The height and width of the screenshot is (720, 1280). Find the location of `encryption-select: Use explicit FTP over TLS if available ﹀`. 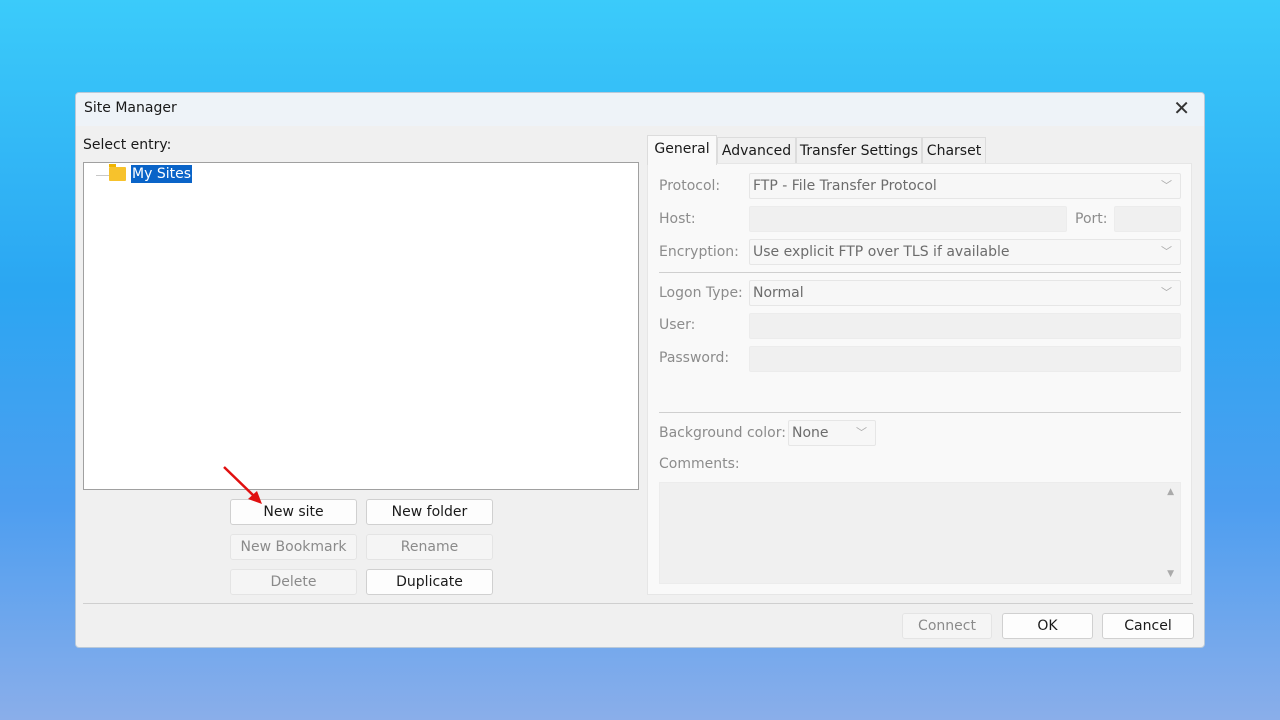

encryption-select: Use explicit FTP over TLS if available ﹀ is located at coordinates (965, 252).